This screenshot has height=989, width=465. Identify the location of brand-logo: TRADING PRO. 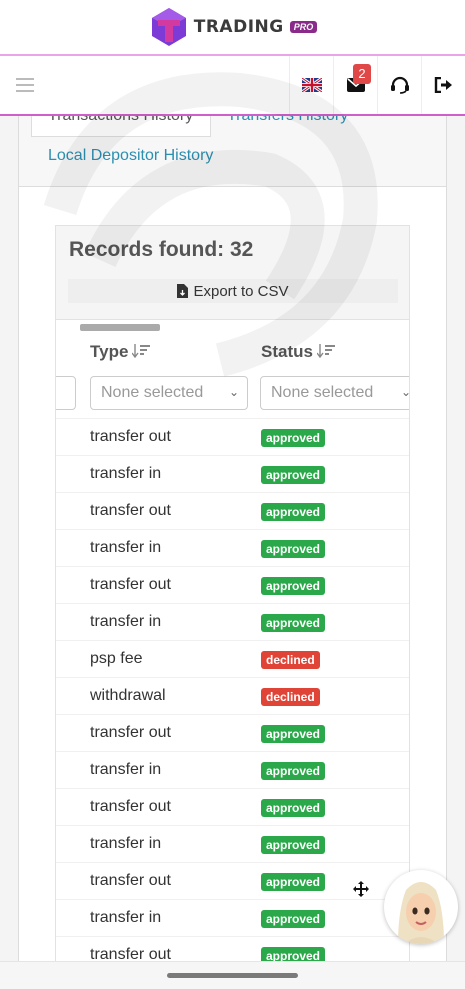
(233, 27).